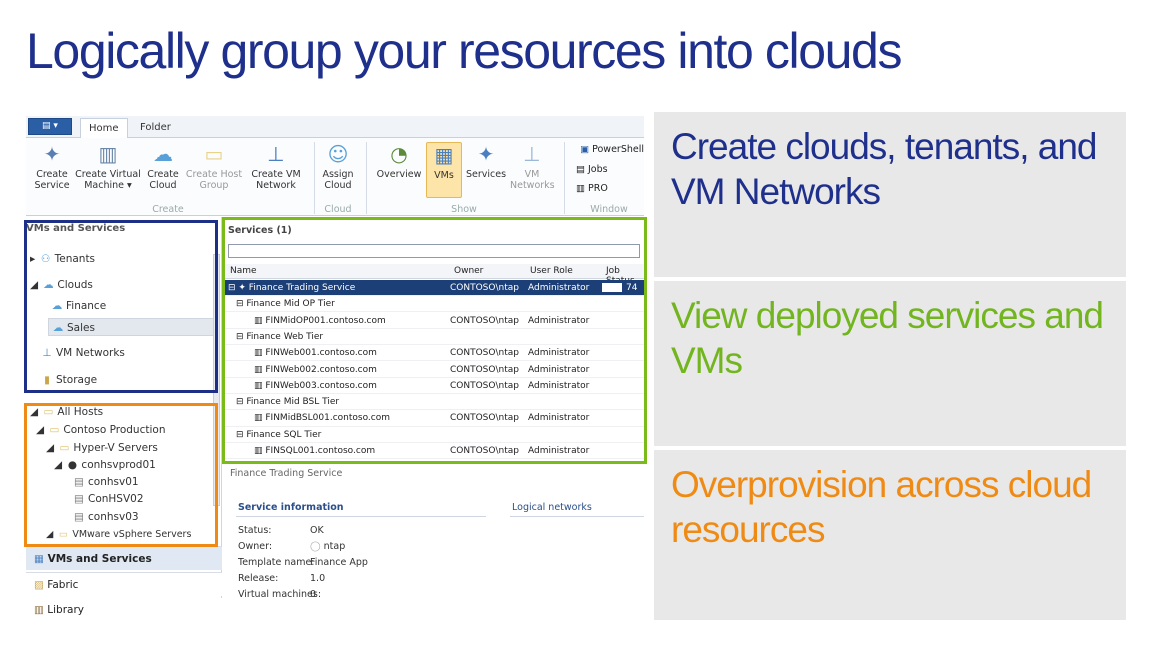  What do you see at coordinates (276, 562) in the screenshot?
I see `template-label: Template name:` at bounding box center [276, 562].